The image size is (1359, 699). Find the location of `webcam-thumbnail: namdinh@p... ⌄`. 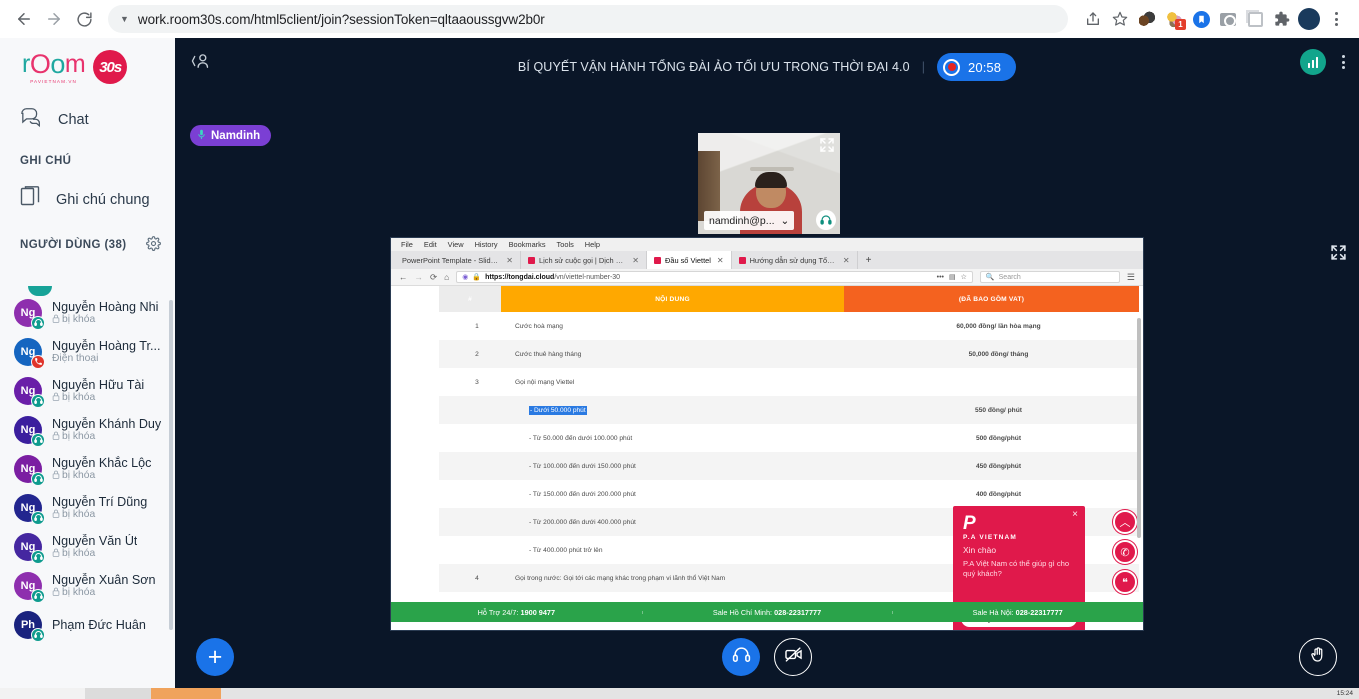

webcam-thumbnail: namdinh@p... ⌄ is located at coordinates (769, 183).